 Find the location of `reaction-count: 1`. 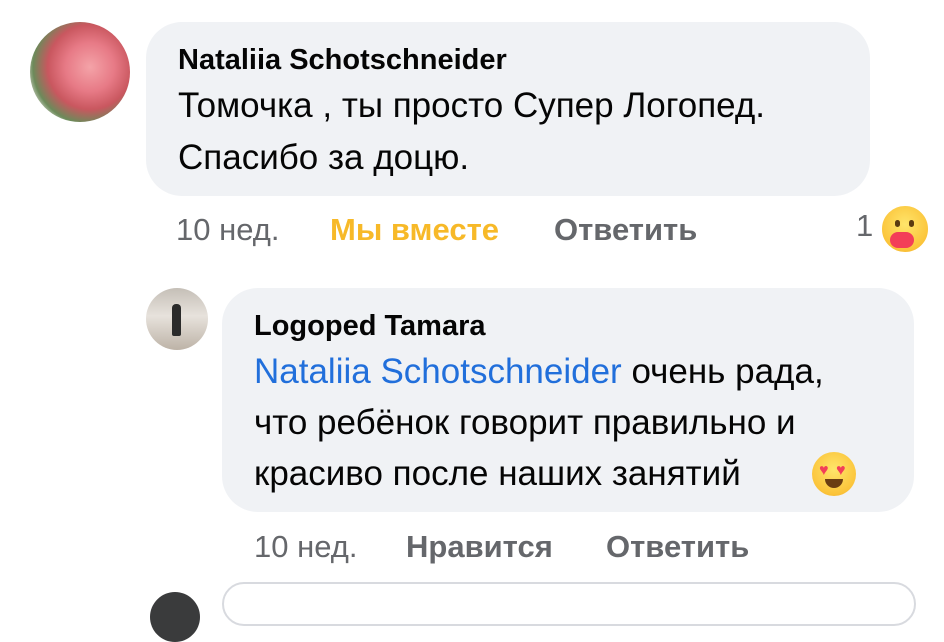

reaction-count: 1 is located at coordinates (864, 226).